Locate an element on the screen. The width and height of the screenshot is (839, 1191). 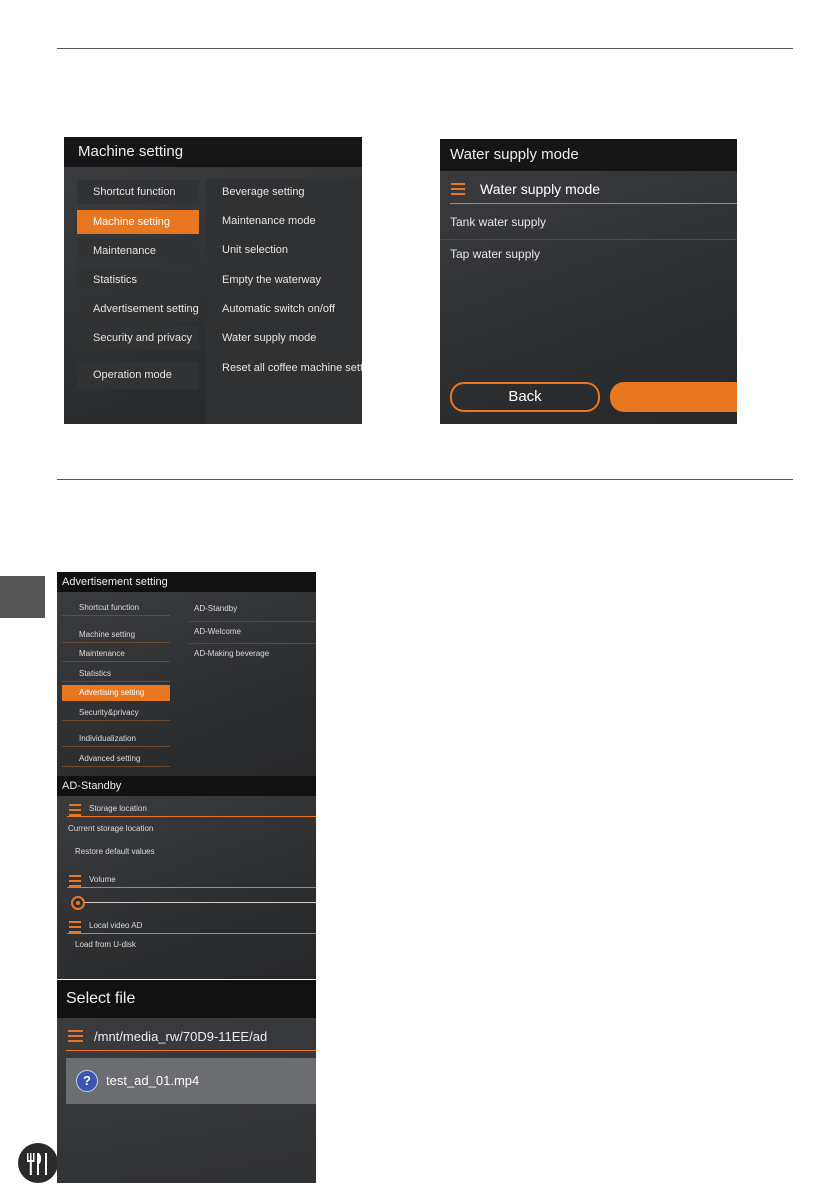
menu-item-operation-mode: Operation mode is located at coordinates (138, 375).